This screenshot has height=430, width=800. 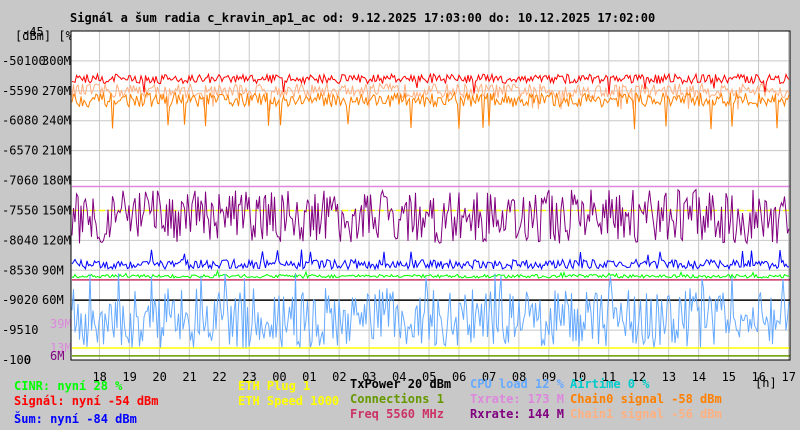 I want to click on y-tick-pct: 90, so click(x=31, y=91).